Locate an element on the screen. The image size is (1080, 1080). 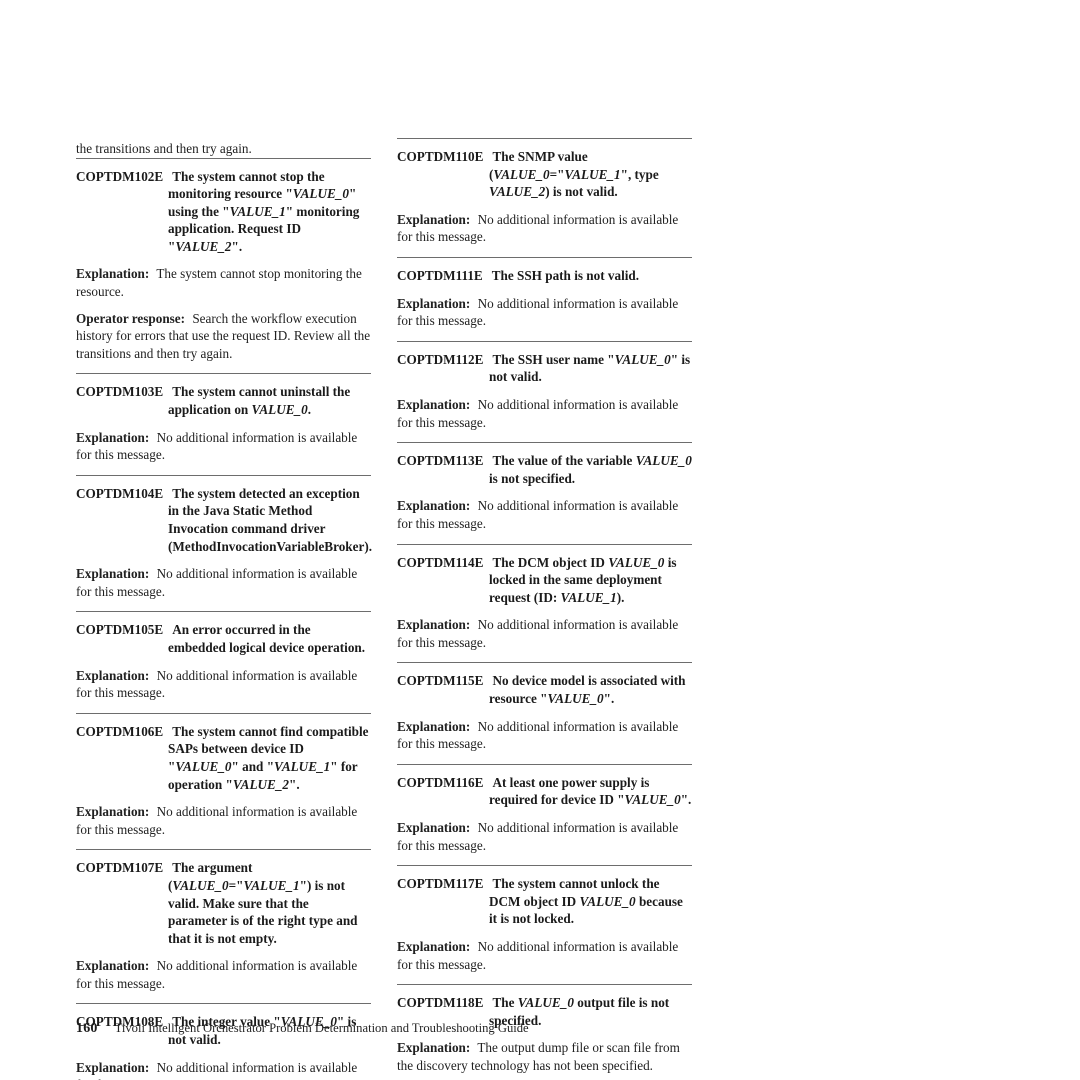
message-text: The SSH path is not valid. is located at coordinates (565, 275).